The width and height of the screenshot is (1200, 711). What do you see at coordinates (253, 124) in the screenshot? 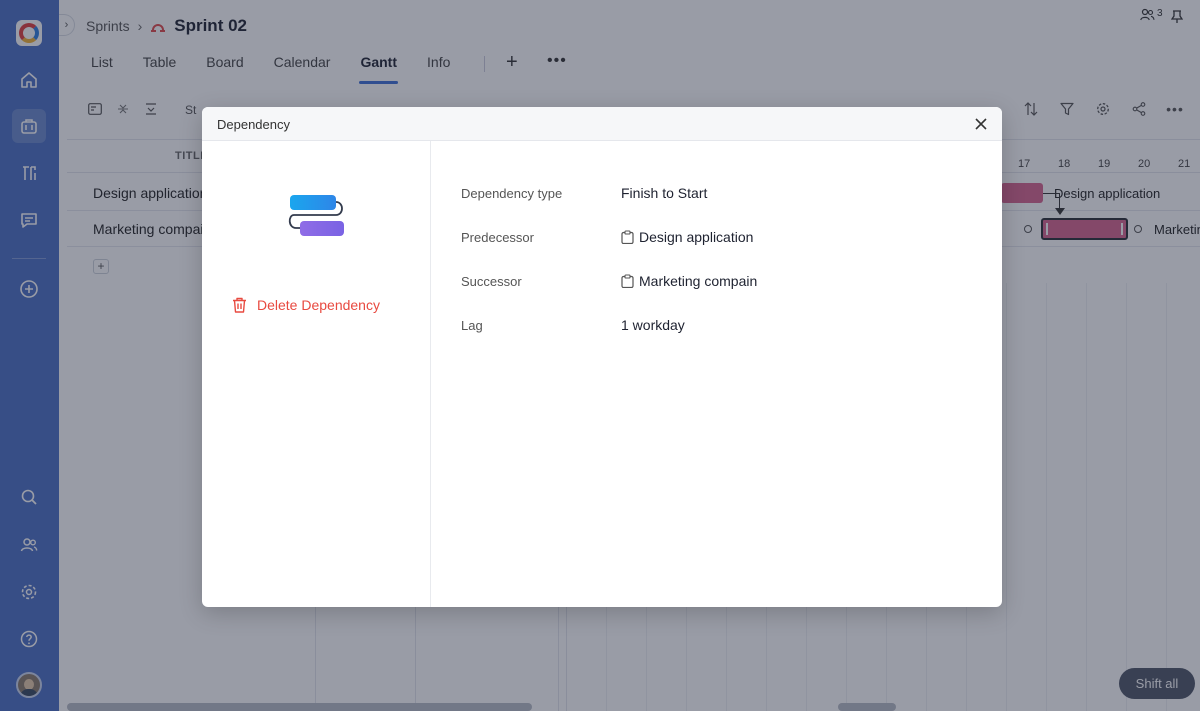
I see `dialog-title: Dependency` at bounding box center [253, 124].